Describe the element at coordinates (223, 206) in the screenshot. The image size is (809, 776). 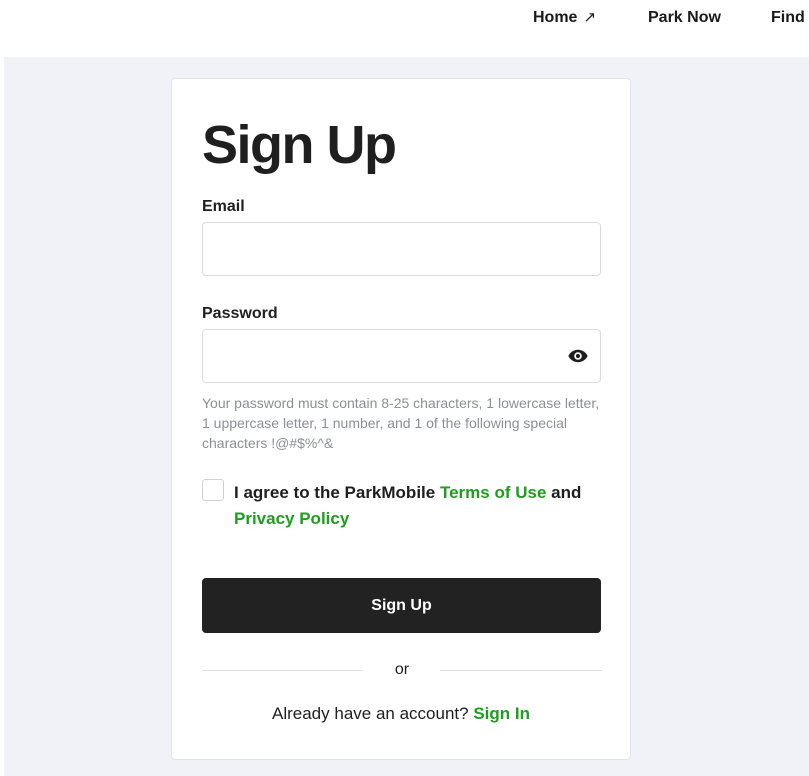
I see `email-label: Email` at that location.